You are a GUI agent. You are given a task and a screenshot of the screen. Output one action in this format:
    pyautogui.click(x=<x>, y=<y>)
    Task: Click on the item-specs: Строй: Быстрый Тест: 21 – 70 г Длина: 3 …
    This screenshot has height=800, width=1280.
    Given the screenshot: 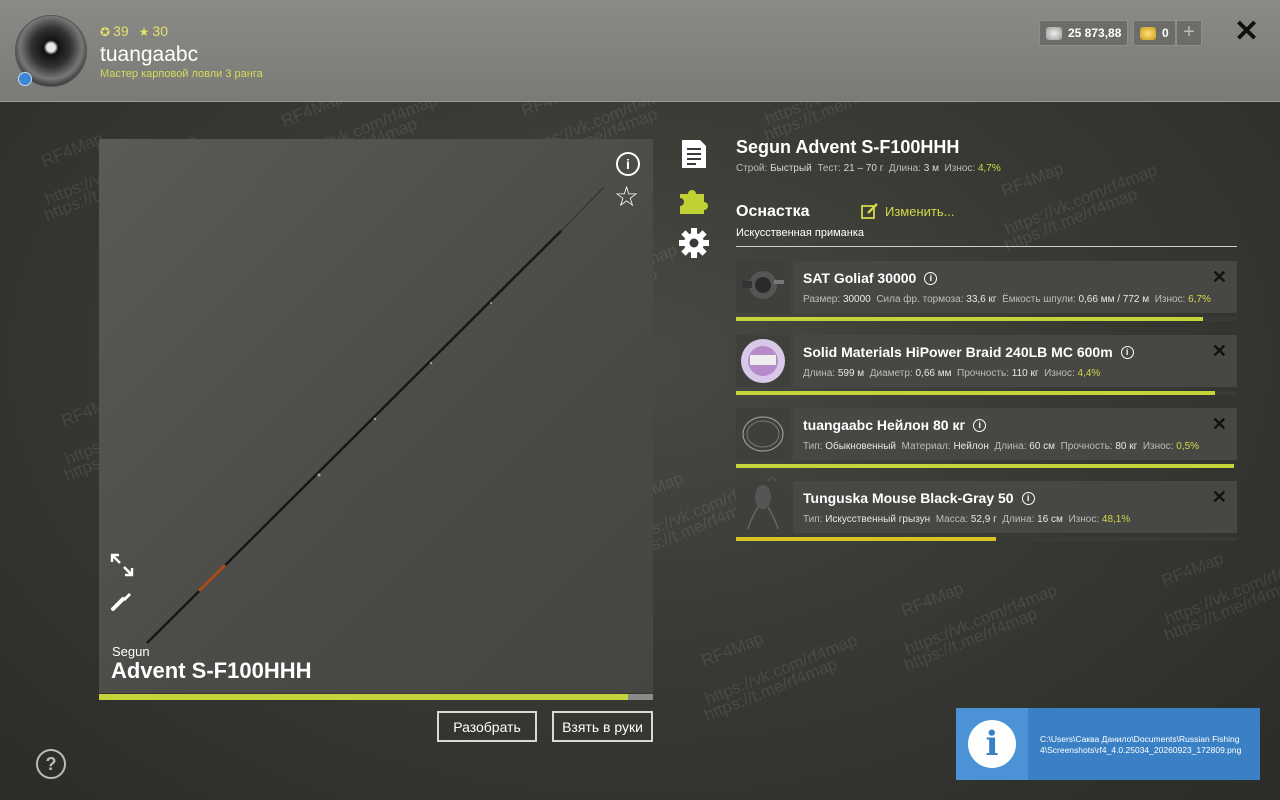 What is the action you would take?
    pyautogui.click(x=868, y=168)
    